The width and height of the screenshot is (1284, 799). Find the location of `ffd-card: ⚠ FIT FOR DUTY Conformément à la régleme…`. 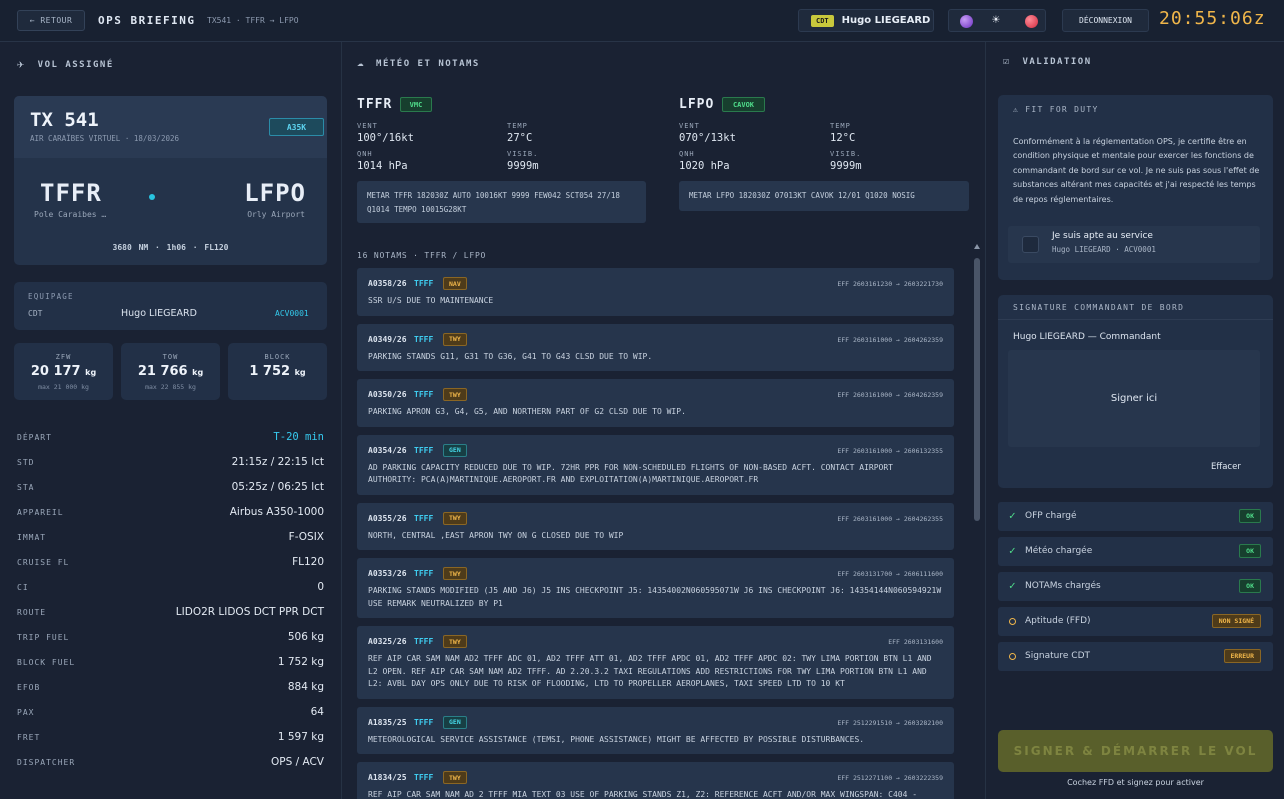

ffd-card: ⚠ FIT FOR DUTY Conformément à la régleme… is located at coordinates (1135, 187).